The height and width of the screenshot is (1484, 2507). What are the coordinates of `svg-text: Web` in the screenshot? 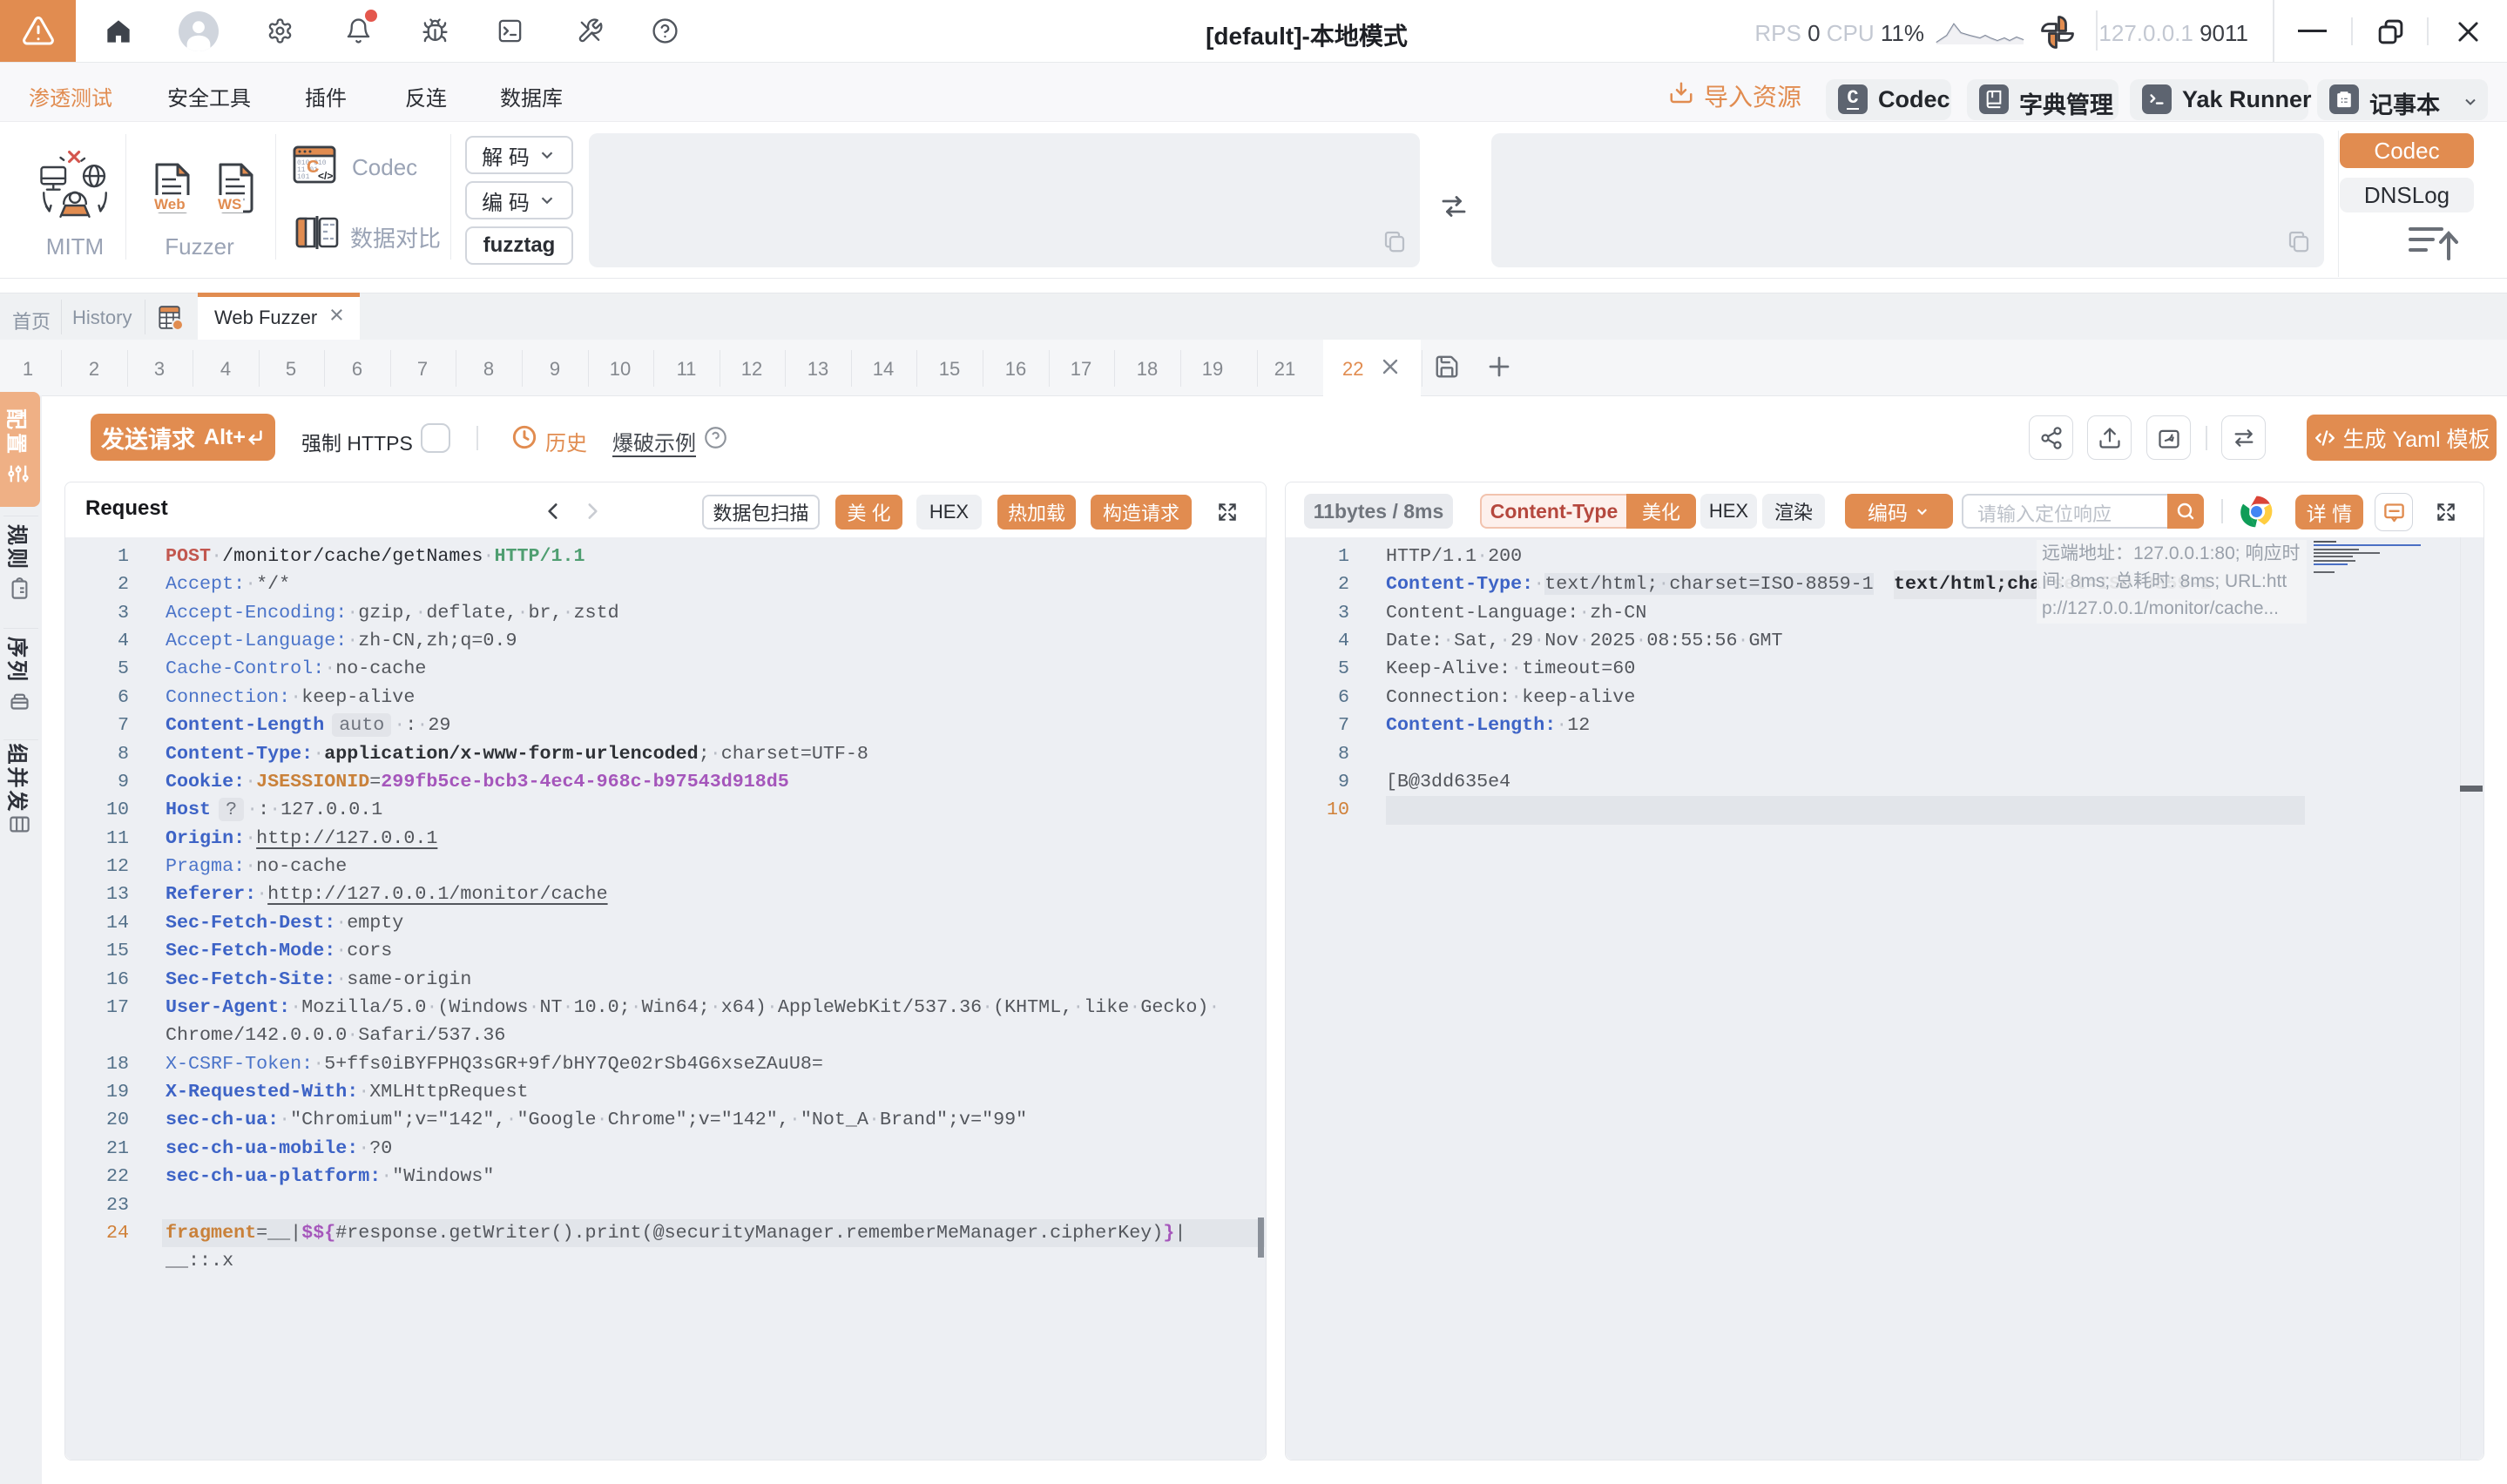 It's located at (170, 204).